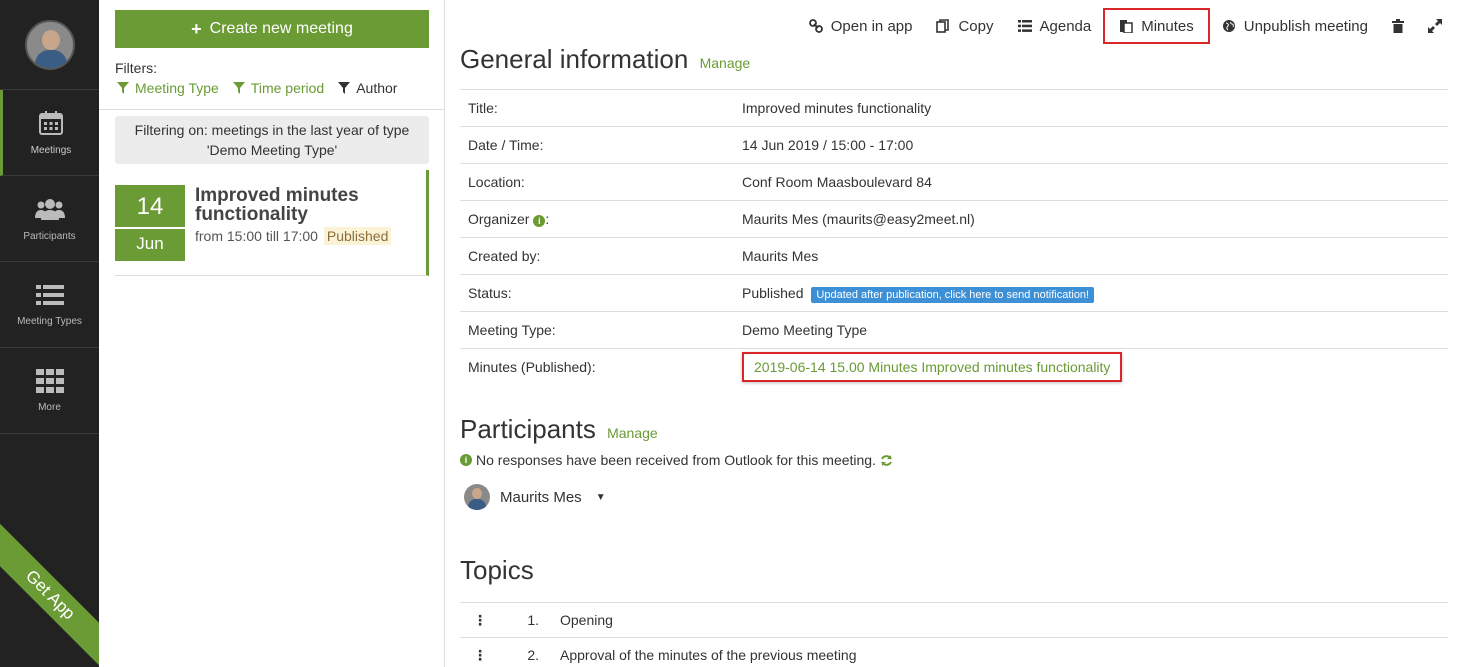 The image size is (1463, 667). I want to click on delete-button, so click(1398, 26).